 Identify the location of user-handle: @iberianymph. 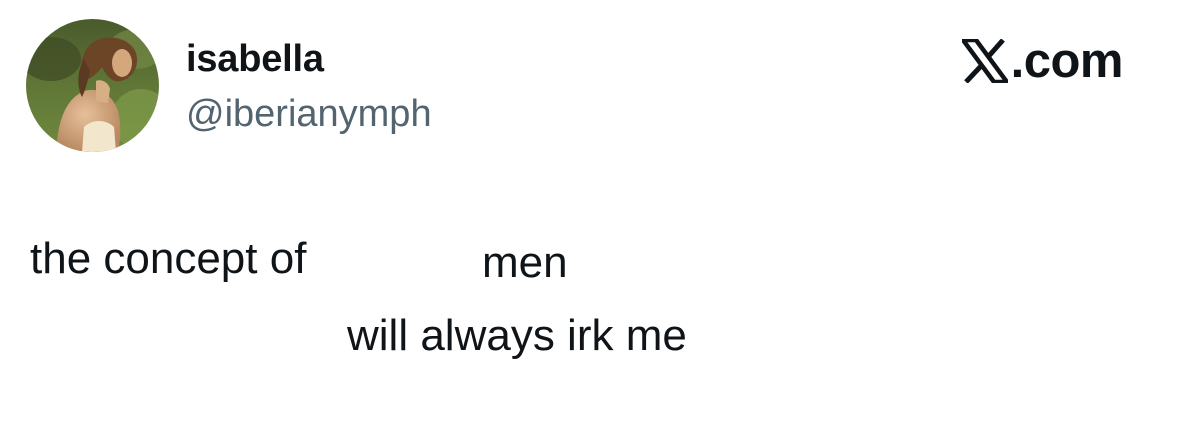
(309, 114).